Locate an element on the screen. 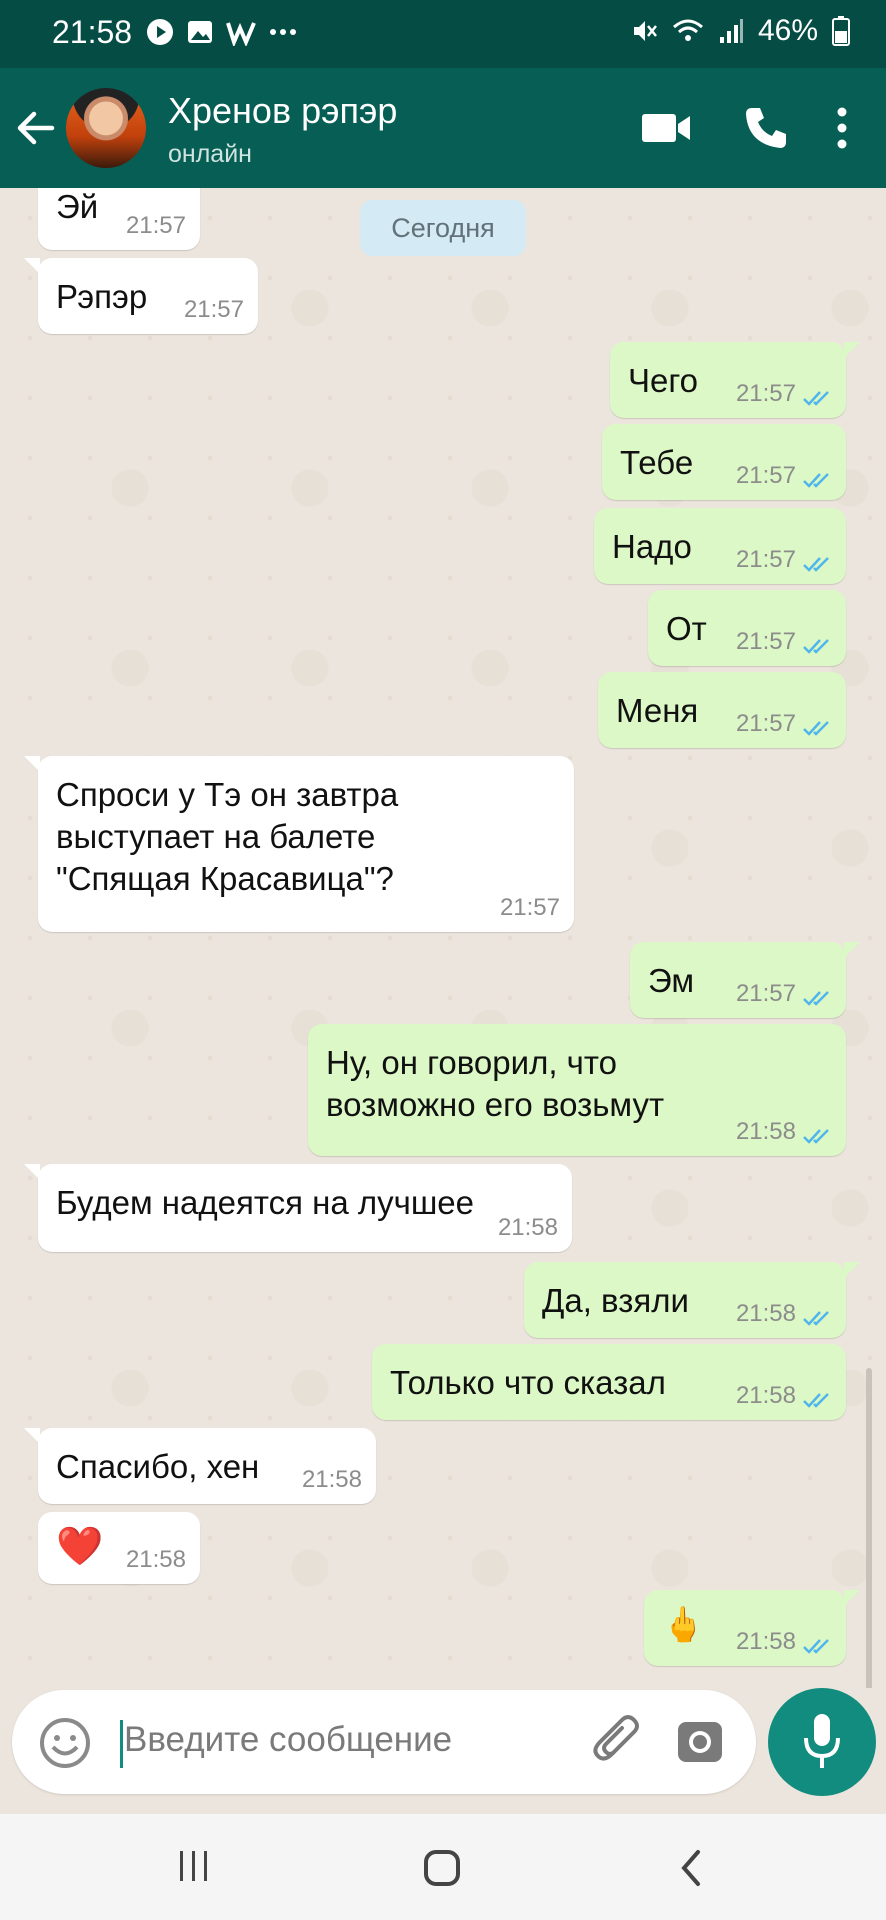 This screenshot has width=886, height=1920. message-out: Меня 21:57 is located at coordinates (722, 710).